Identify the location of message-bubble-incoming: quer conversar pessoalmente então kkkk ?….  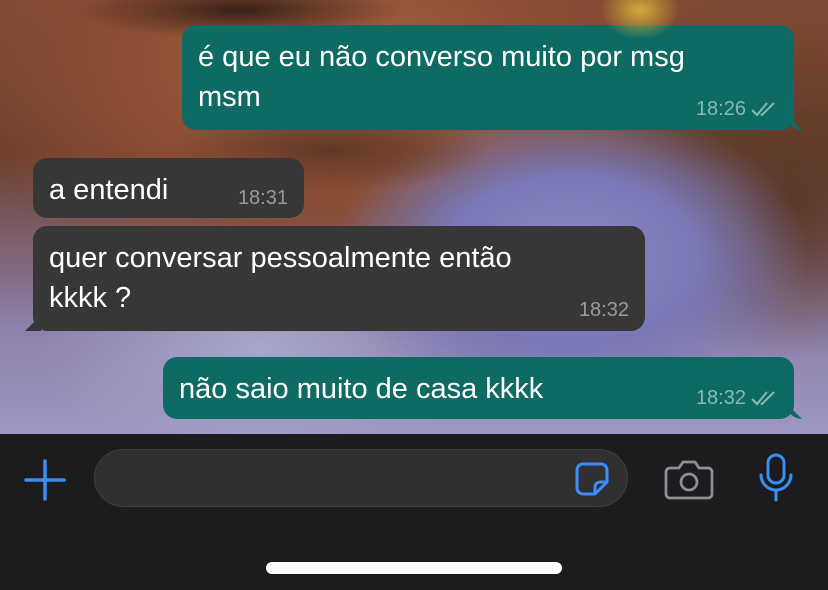
(339, 278).